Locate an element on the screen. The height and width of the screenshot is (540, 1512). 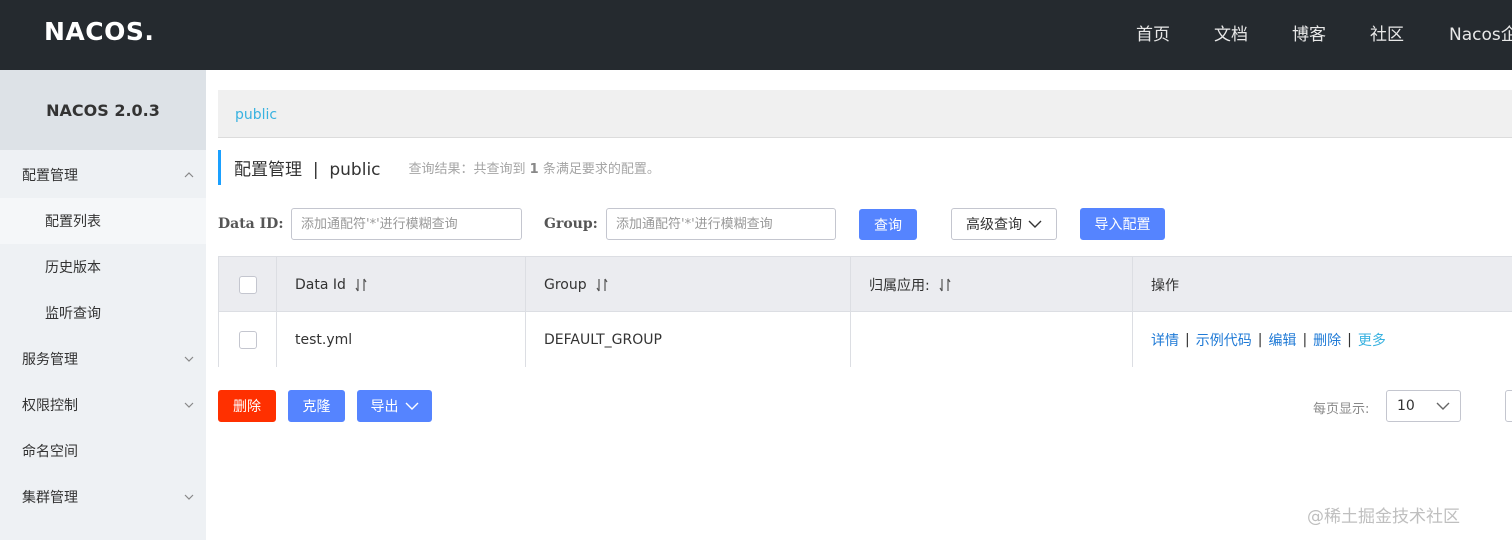
chevron-up-icon is located at coordinates (189, 175).